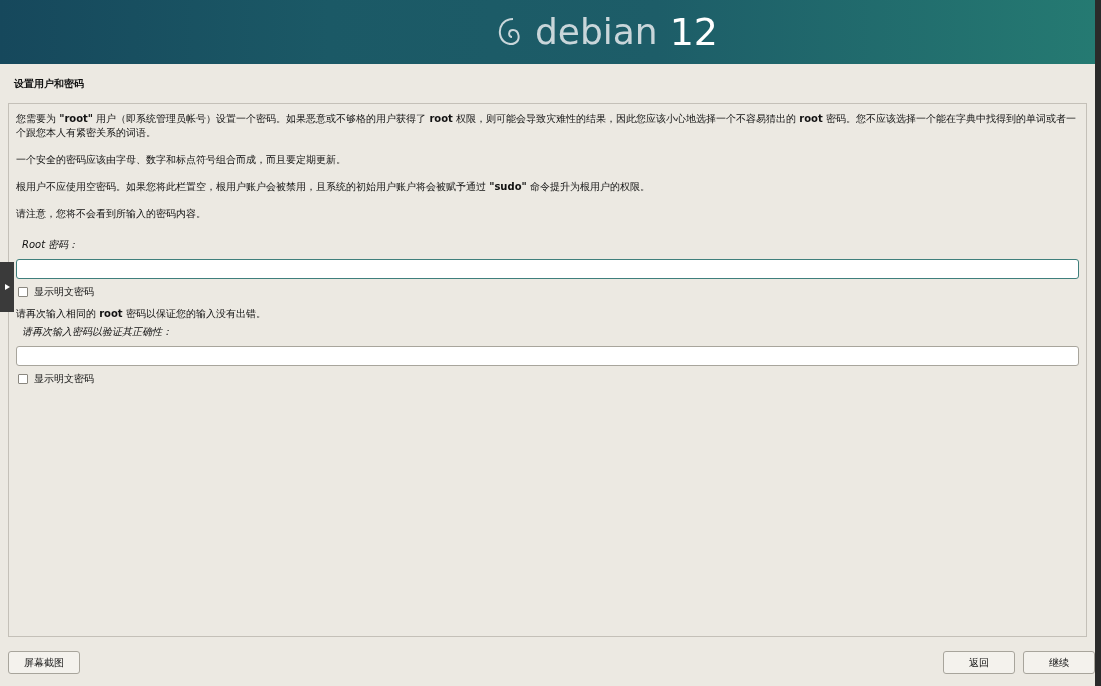 The image size is (1101, 686). What do you see at coordinates (111, 214) in the screenshot?
I see `paragraph: 请注意，您将不会看到所输入的密码内容。` at bounding box center [111, 214].